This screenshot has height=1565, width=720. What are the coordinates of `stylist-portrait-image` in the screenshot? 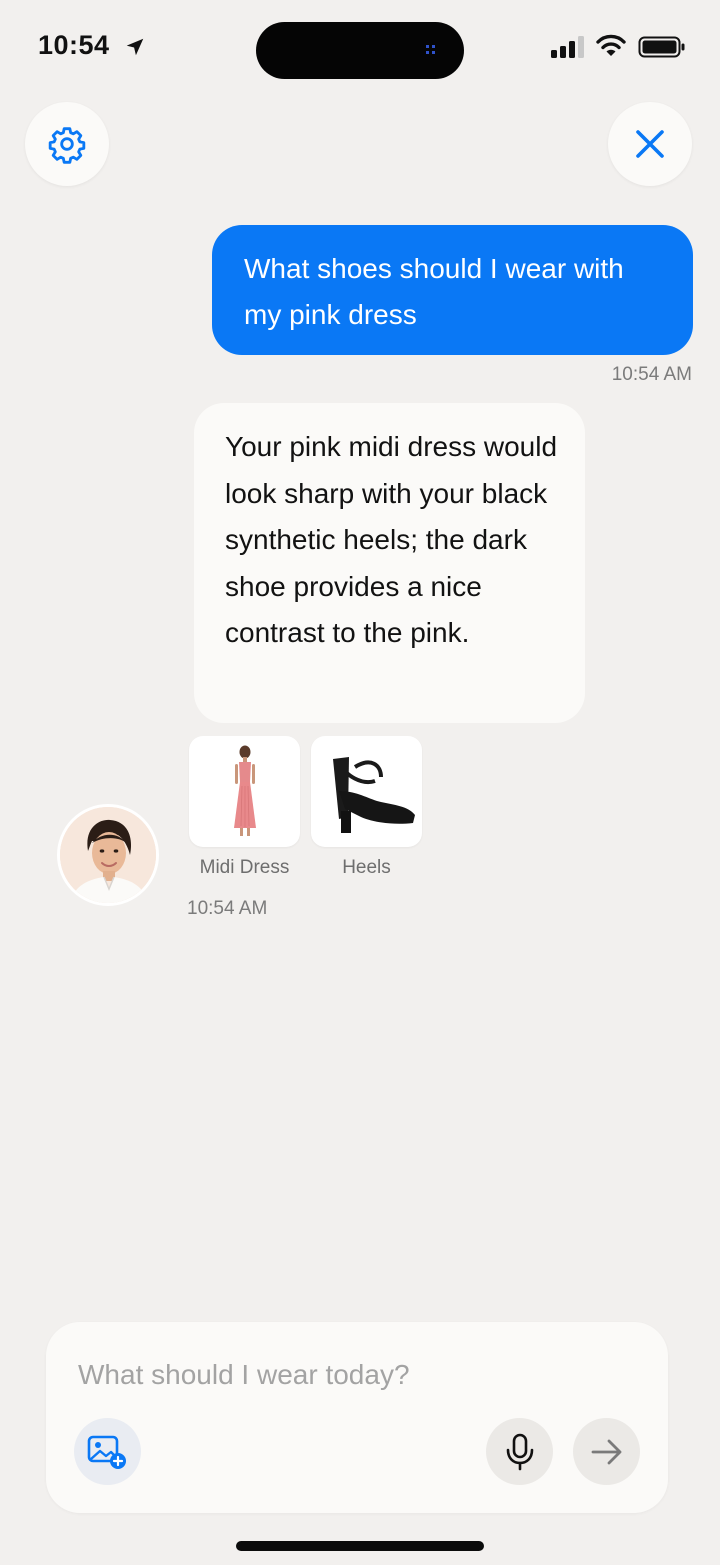 It's located at (108, 855).